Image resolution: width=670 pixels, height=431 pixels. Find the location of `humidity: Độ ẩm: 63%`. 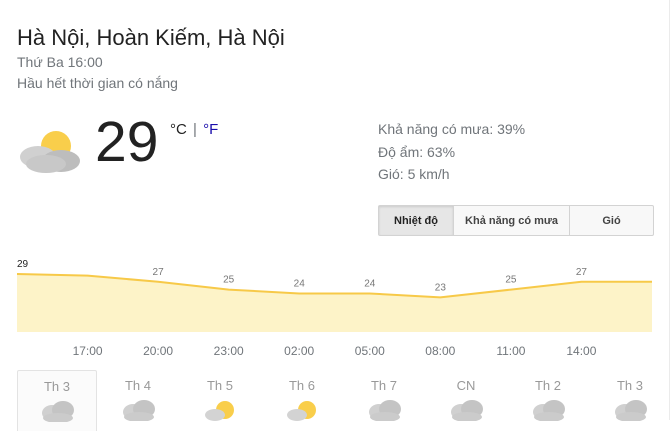

humidity: Độ ẩm: 63% is located at coordinates (417, 151).